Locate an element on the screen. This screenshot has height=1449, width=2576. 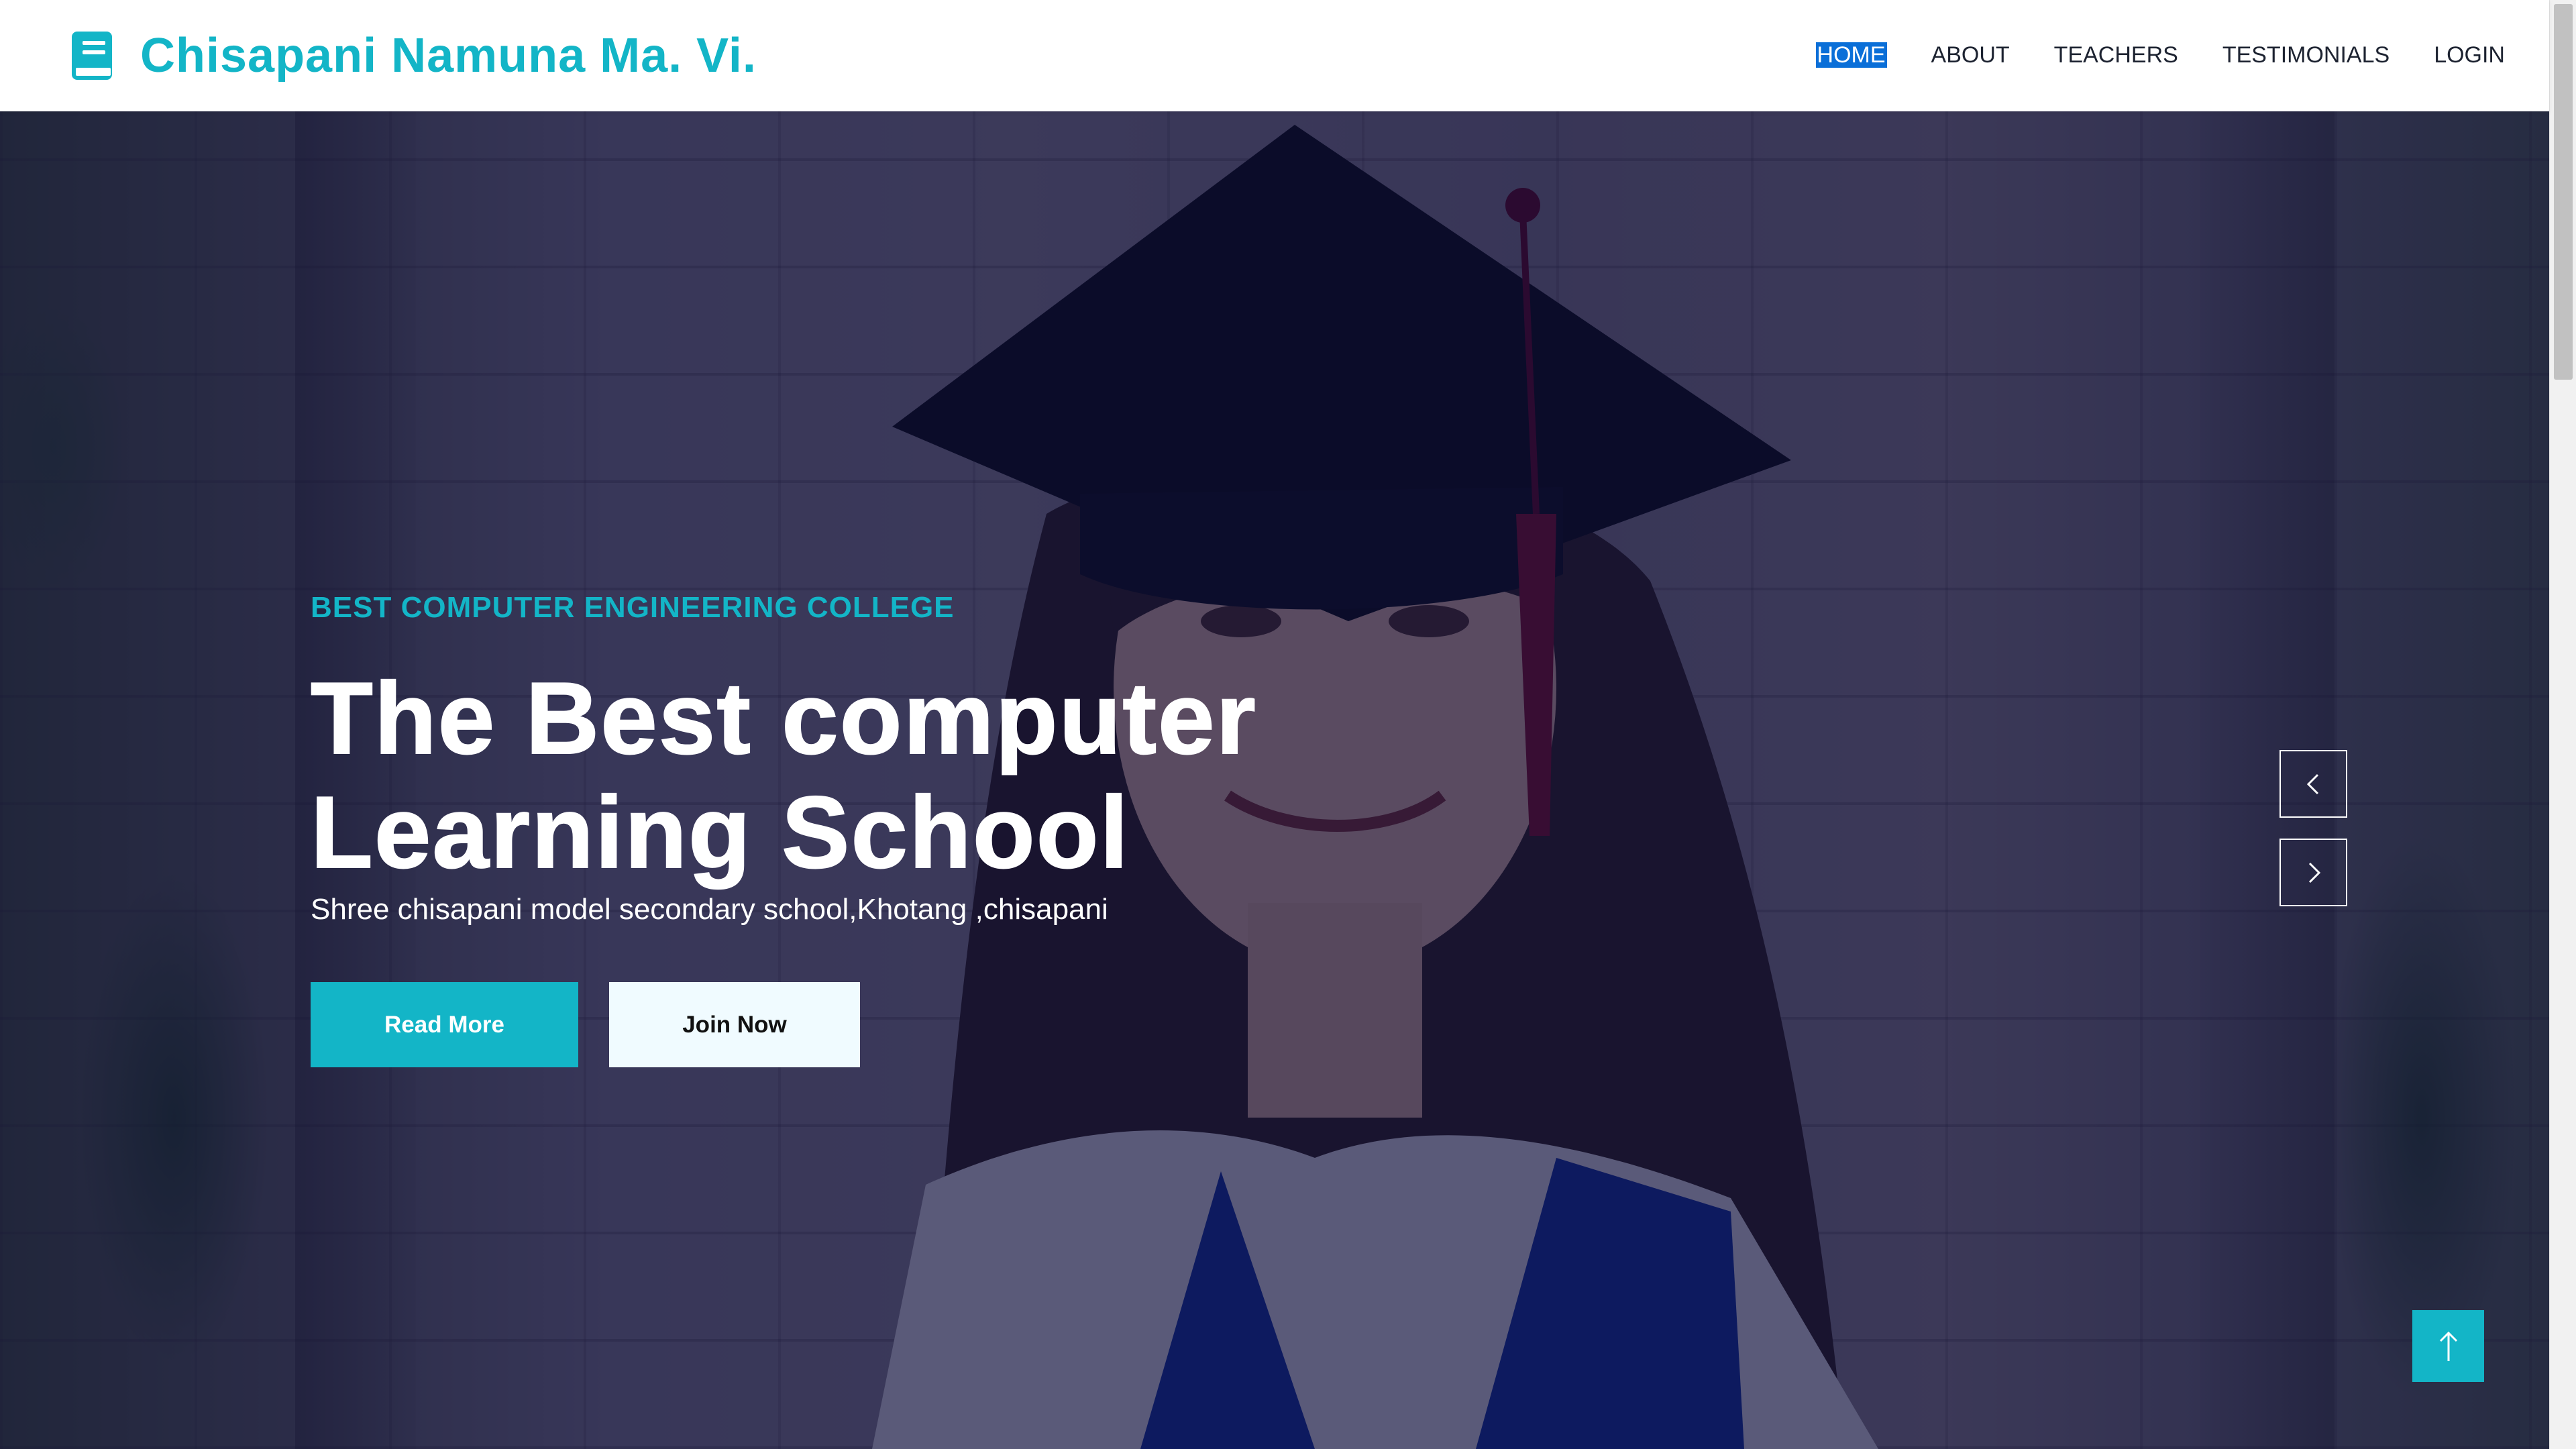
nav-about-link: ABOUT is located at coordinates (1970, 55).